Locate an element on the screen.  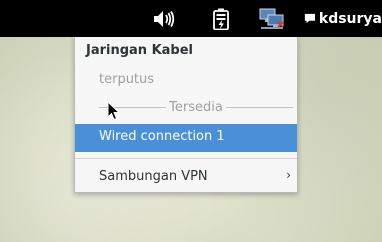
submenu-arrow-icon: › is located at coordinates (288, 175).